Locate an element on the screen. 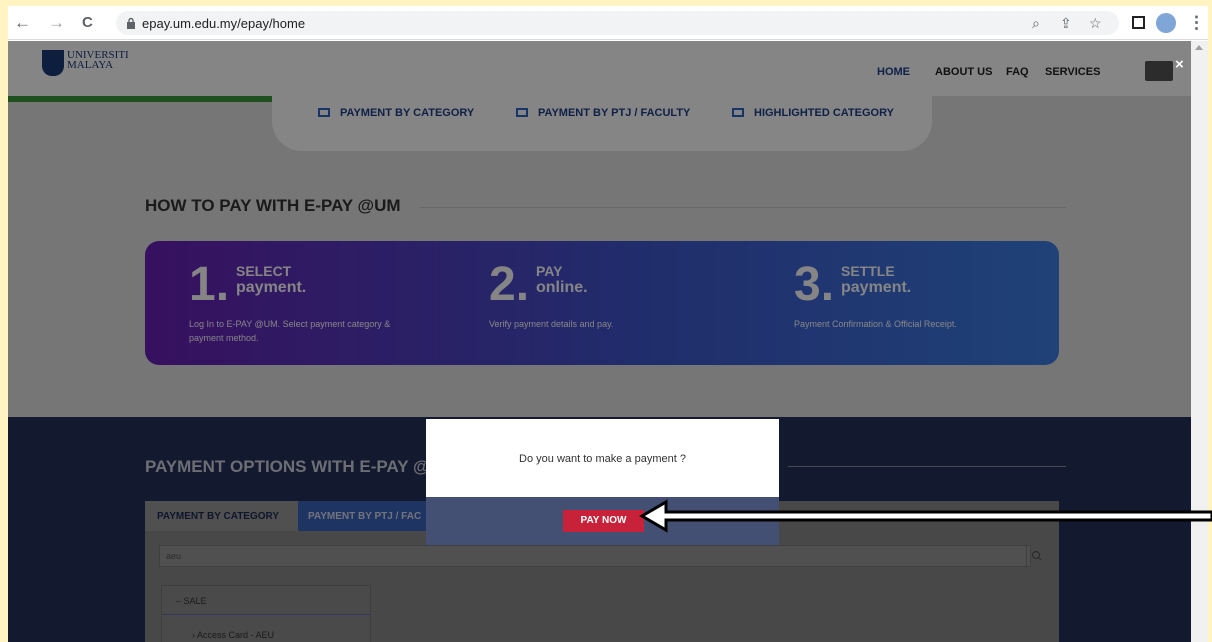 This screenshot has height=642, width=1212. dialog-message: Do you want to make a payment ? is located at coordinates (602, 459).